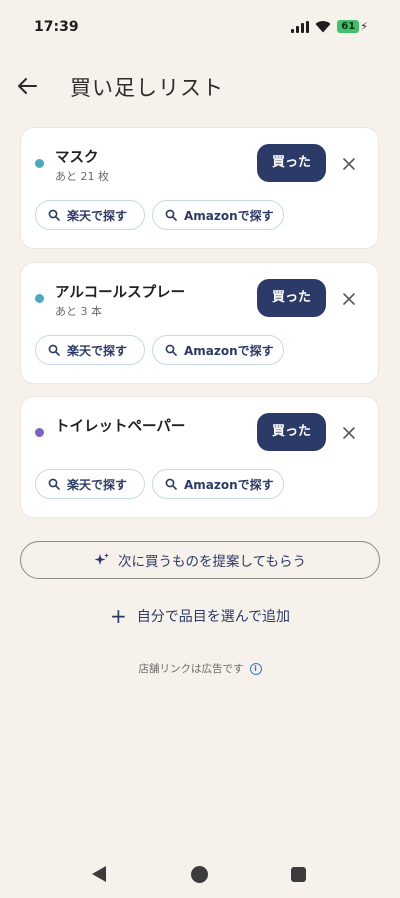  I want to click on nav-recents-icon, so click(298, 874).